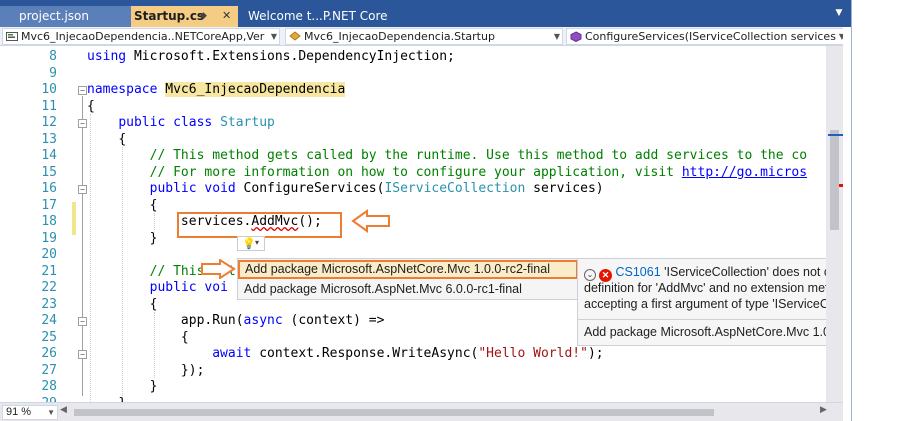 The image size is (918, 421). Describe the element at coordinates (247, 122) in the screenshot. I see `type-name: Startup` at that location.